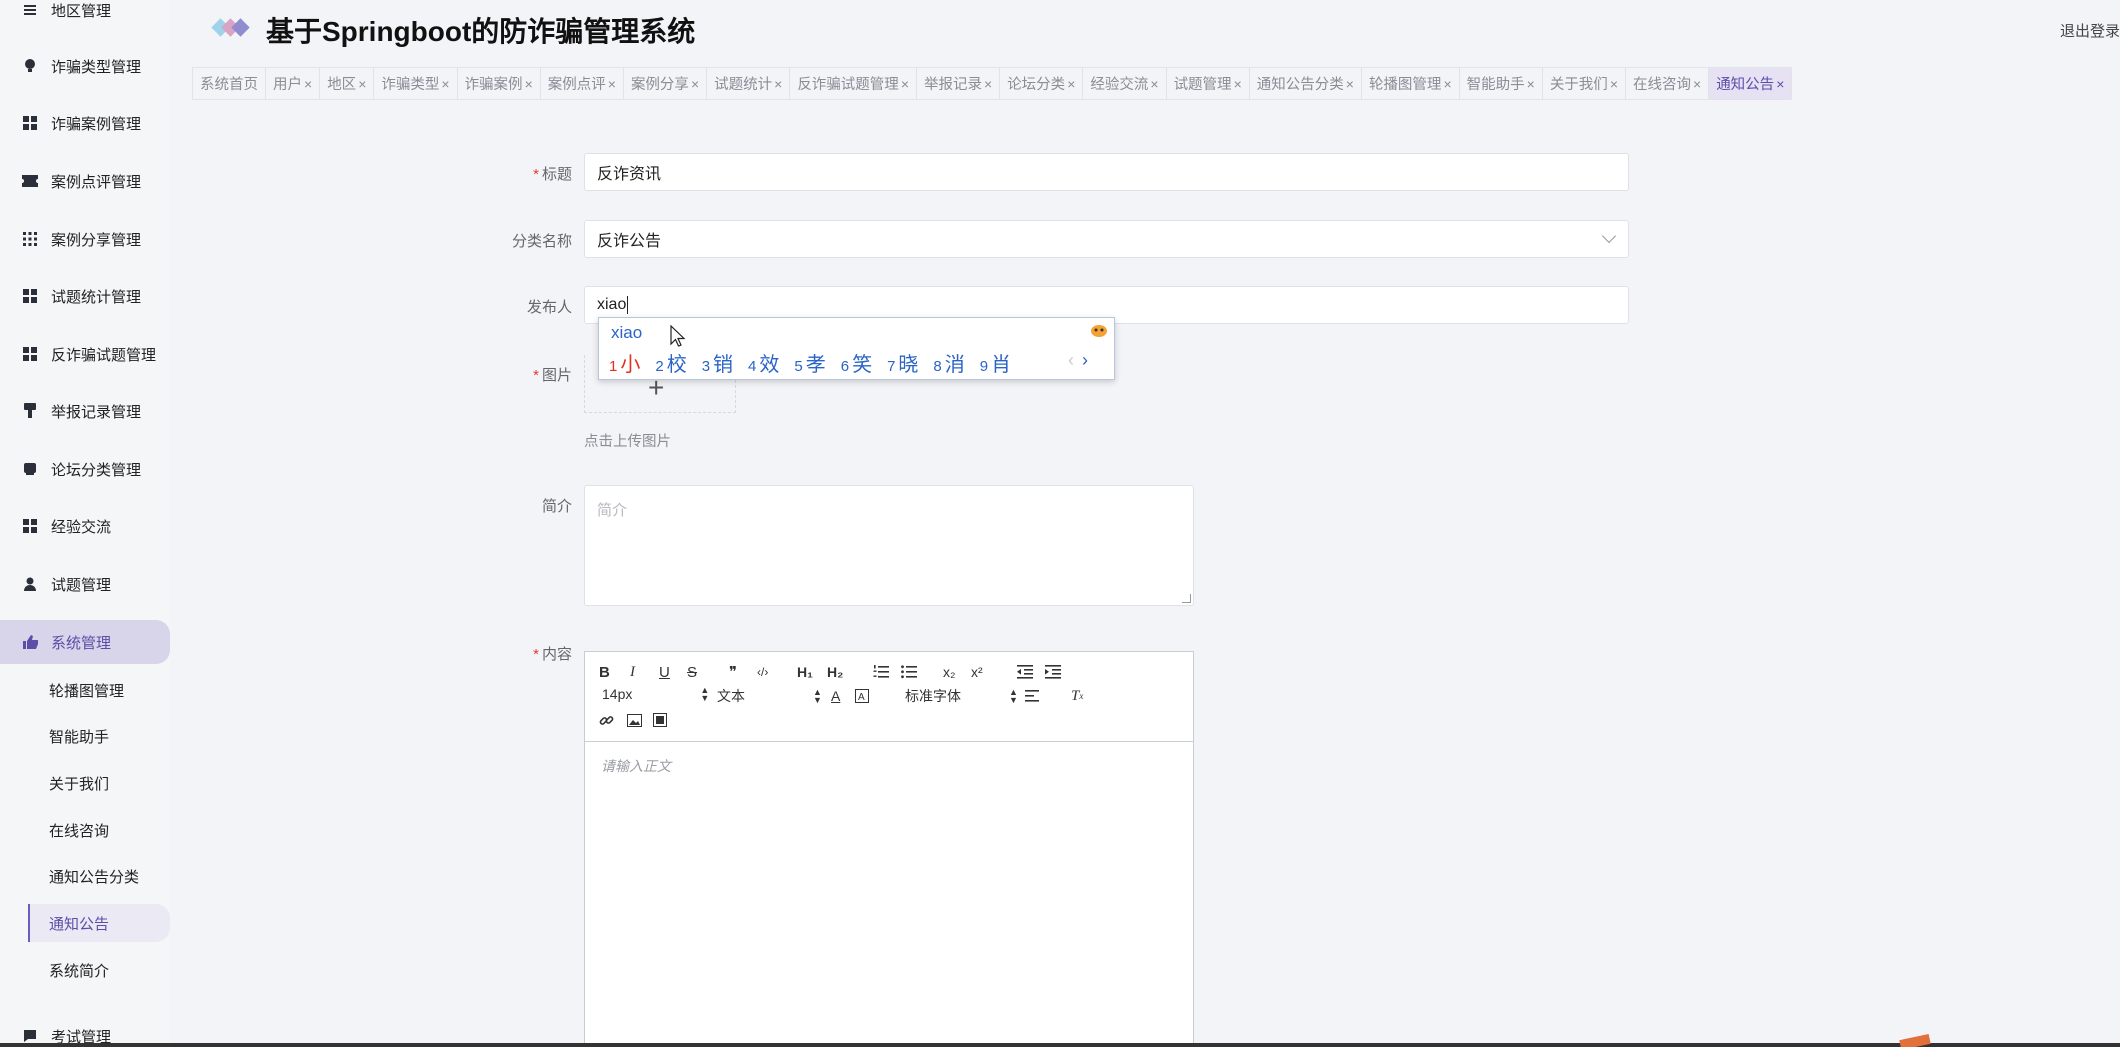  I want to click on tab-item: 关于我们 ×, so click(1584, 83).